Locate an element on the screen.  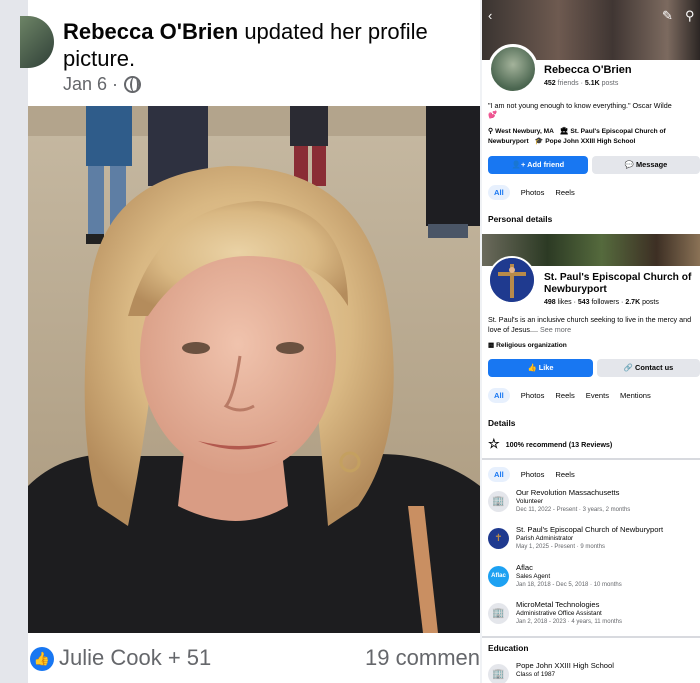
like-page-label: Like is located at coordinates (546, 367).